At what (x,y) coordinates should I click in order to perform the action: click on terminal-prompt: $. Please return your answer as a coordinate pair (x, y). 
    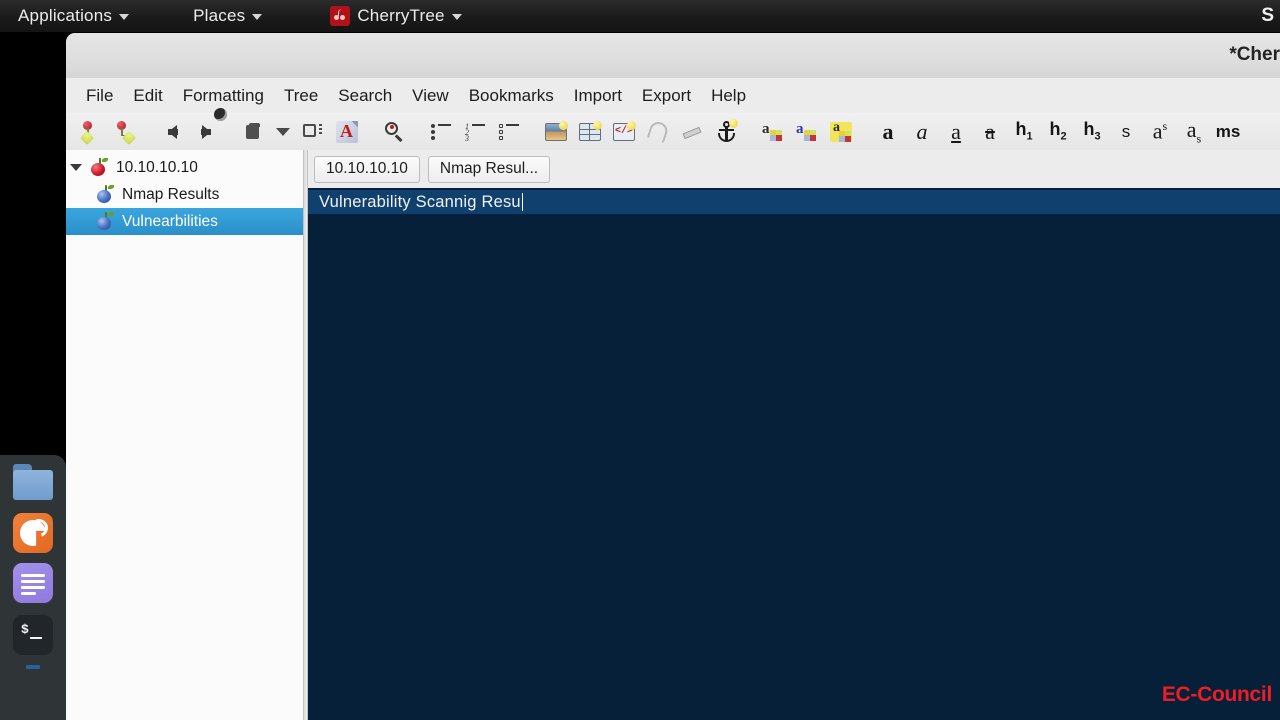
    Looking at the image, I should click on (25, 629).